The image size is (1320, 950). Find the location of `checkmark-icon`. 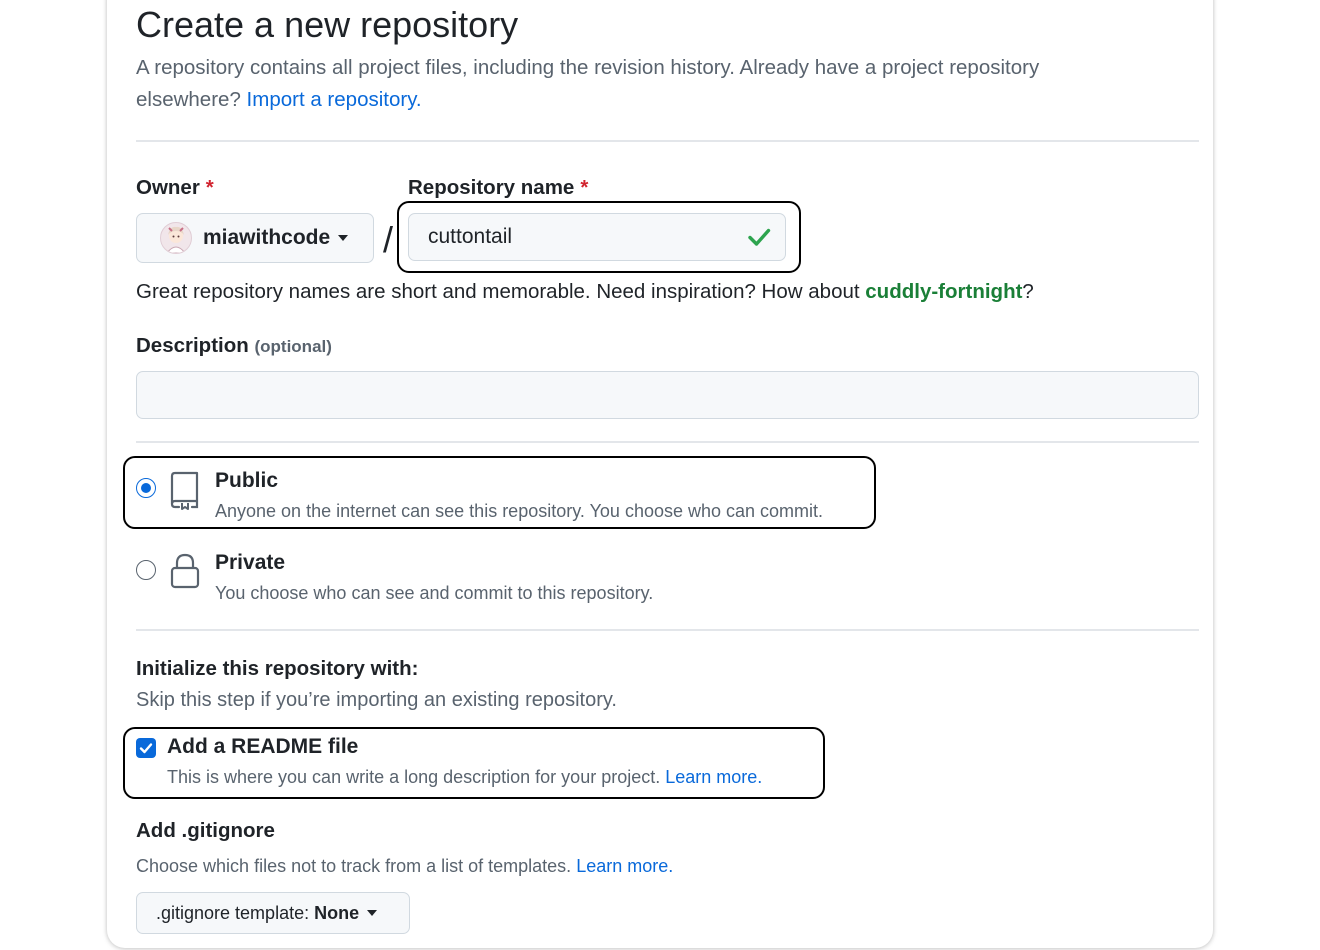

checkmark-icon is located at coordinates (146, 748).